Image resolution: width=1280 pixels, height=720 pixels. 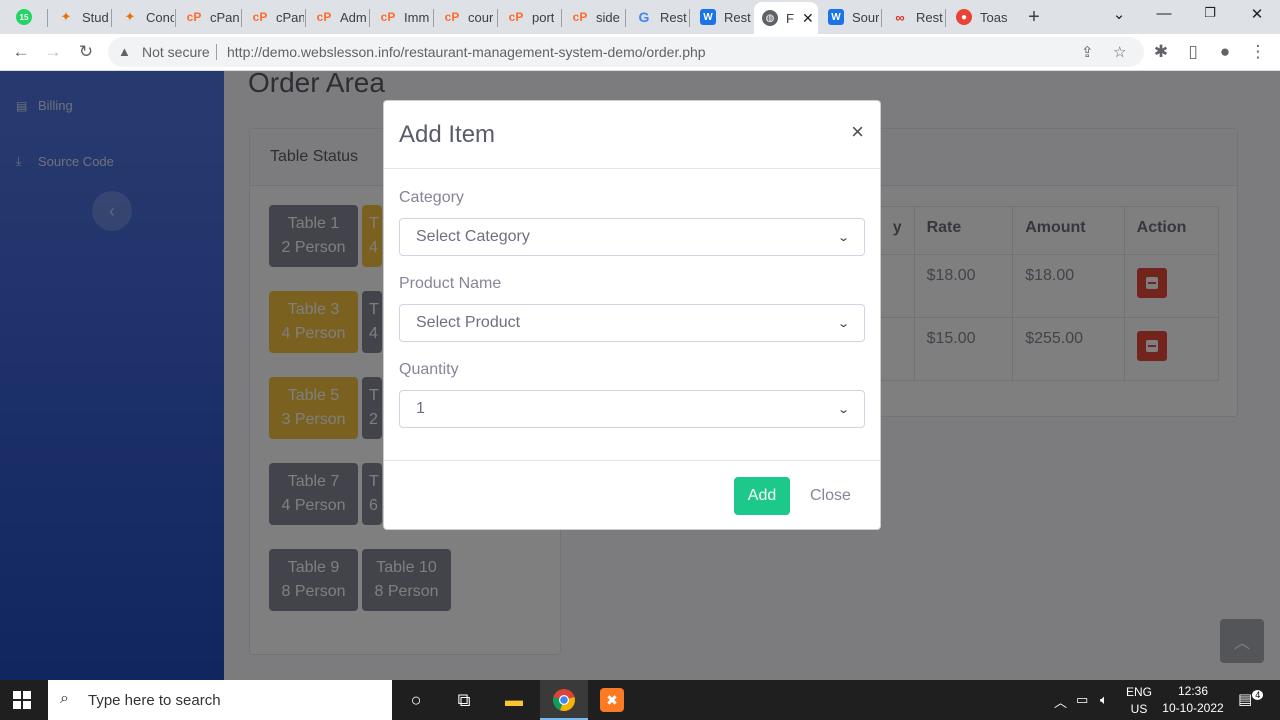 I want to click on category-label: Category, so click(x=431, y=197).